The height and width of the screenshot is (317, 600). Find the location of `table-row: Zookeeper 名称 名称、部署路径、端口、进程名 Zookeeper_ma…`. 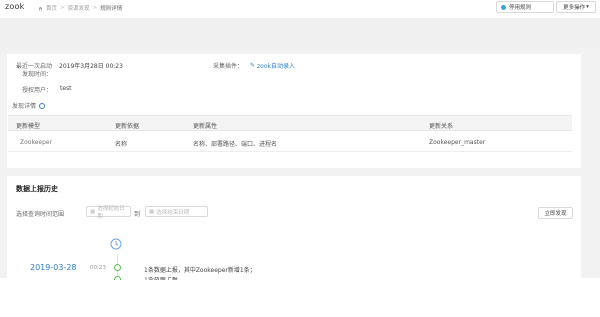

table-row: Zookeeper 名称 名称、部署路径、端口、进程名 Zookeeper_ma… is located at coordinates (290, 141).